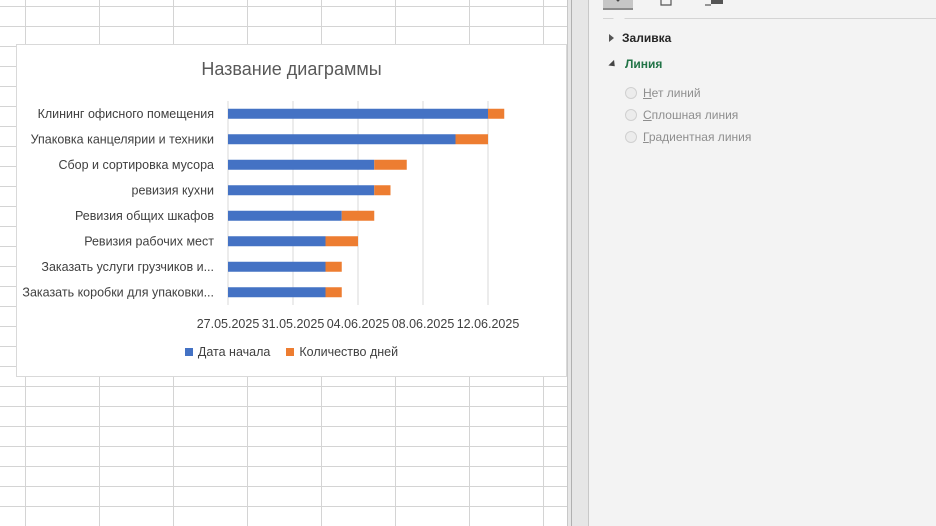 This screenshot has width=936, height=526. I want to click on x-tick-label: 08.06.2025, so click(423, 324).